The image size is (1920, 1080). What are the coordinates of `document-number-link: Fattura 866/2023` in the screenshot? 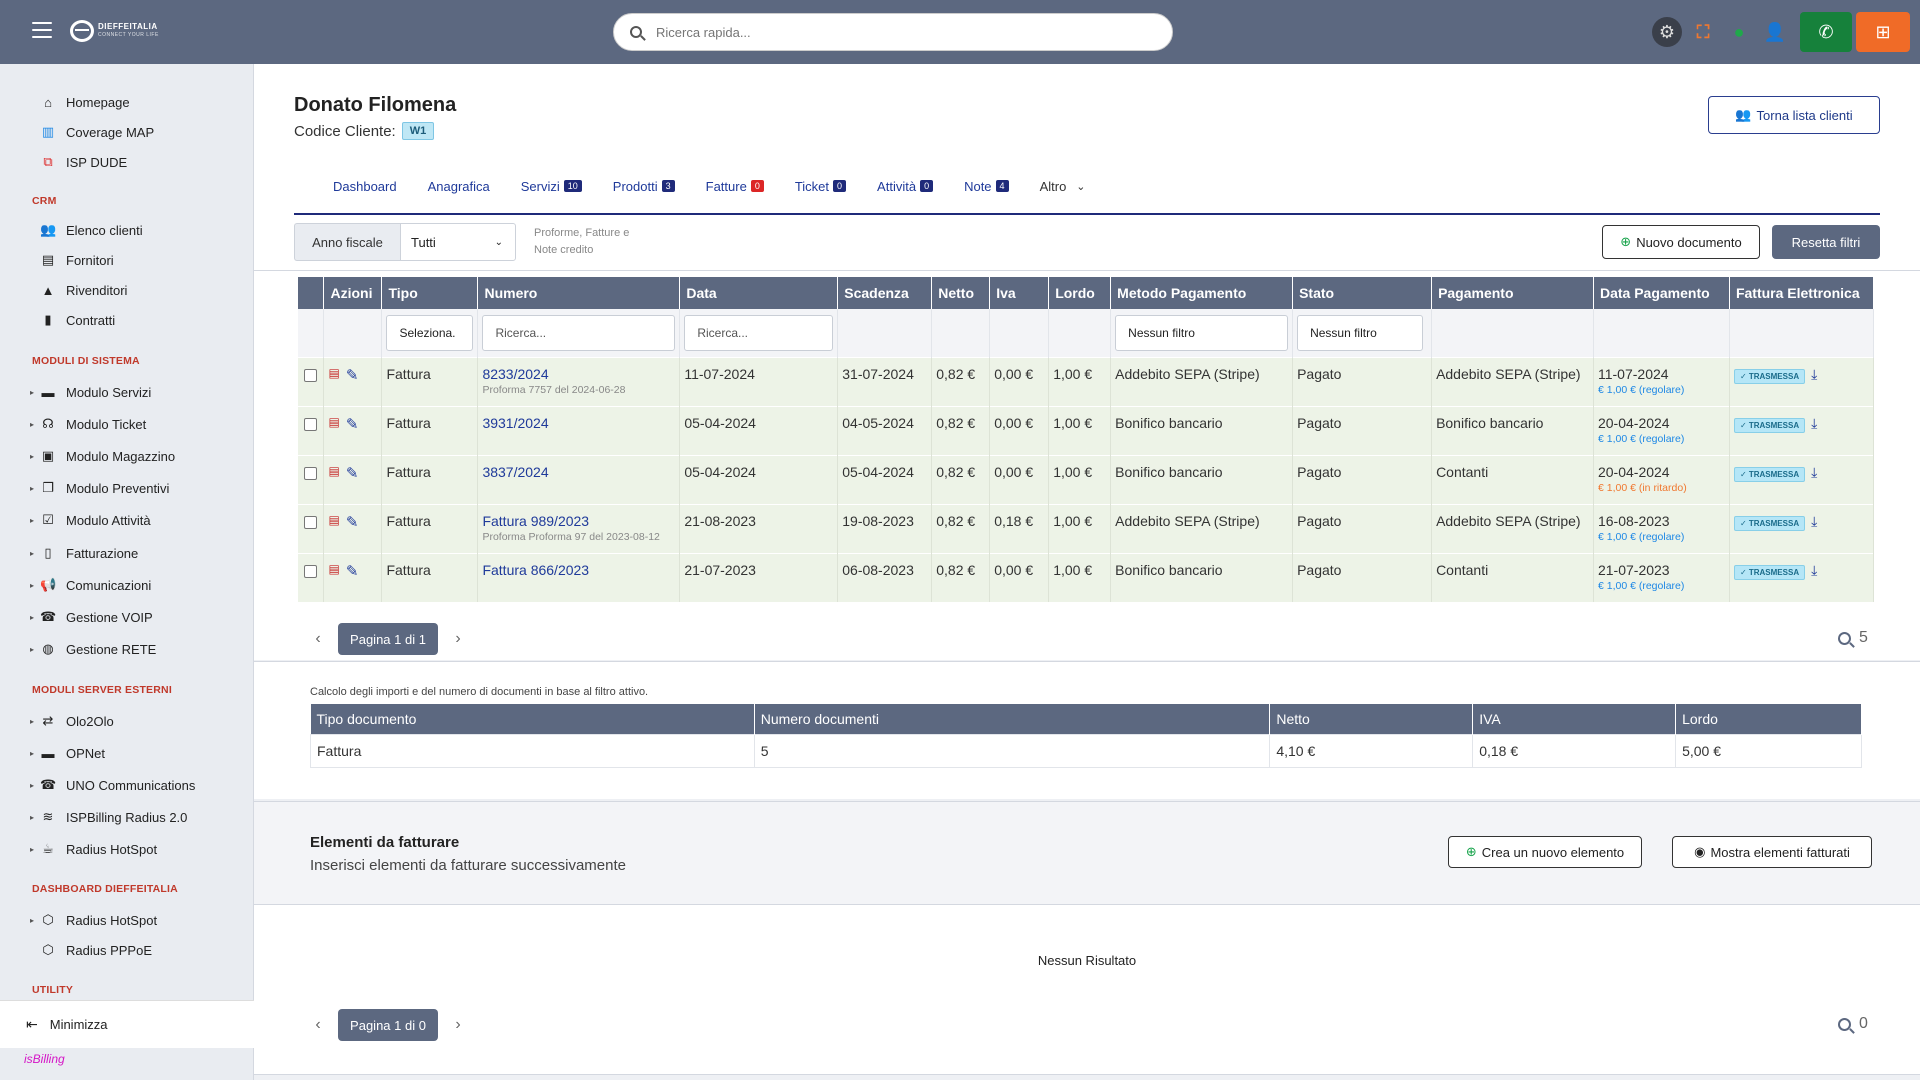 It's located at (578, 570).